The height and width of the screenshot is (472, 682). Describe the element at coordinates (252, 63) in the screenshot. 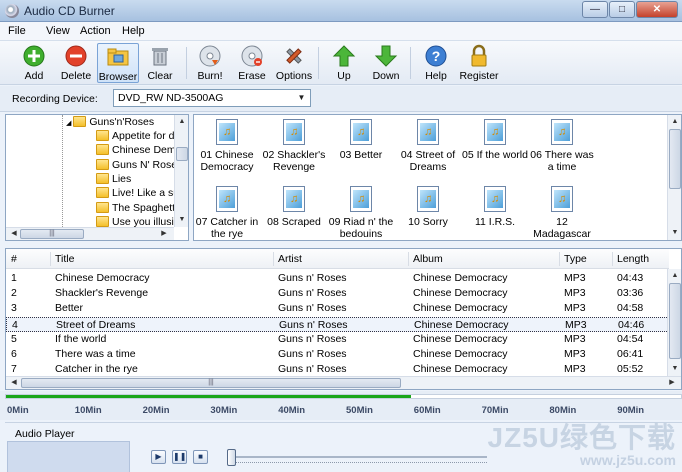

I see `erase-button: Erase` at that location.